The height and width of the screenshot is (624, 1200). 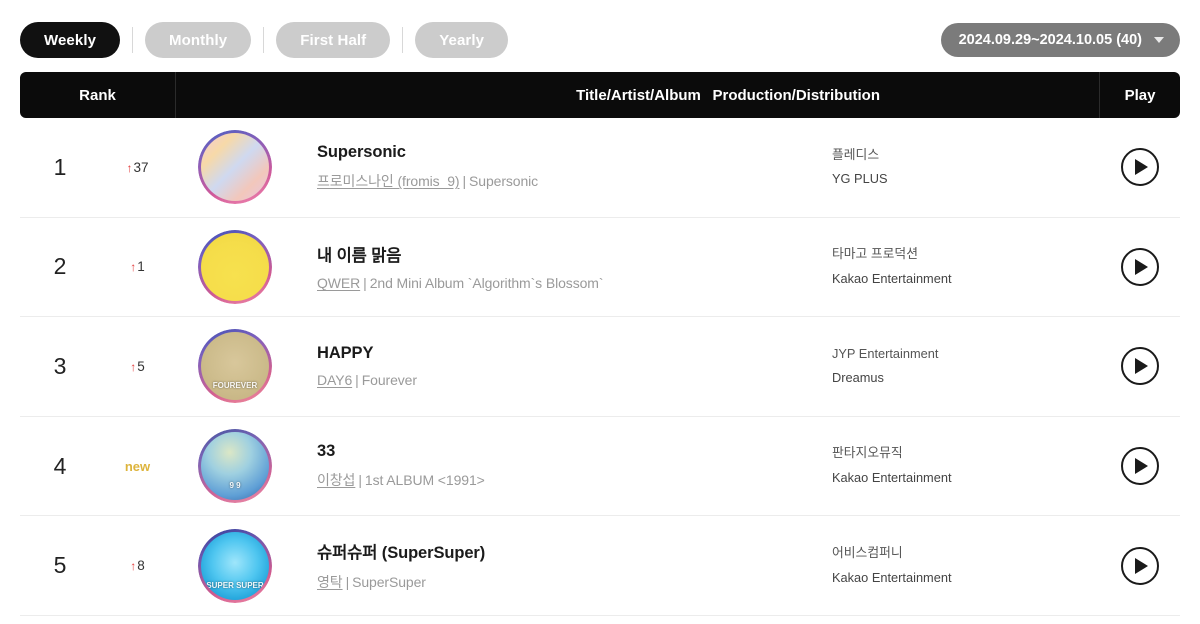 I want to click on song-title: 슈퍼슈퍼 (SuperSuper), so click(x=563, y=551).